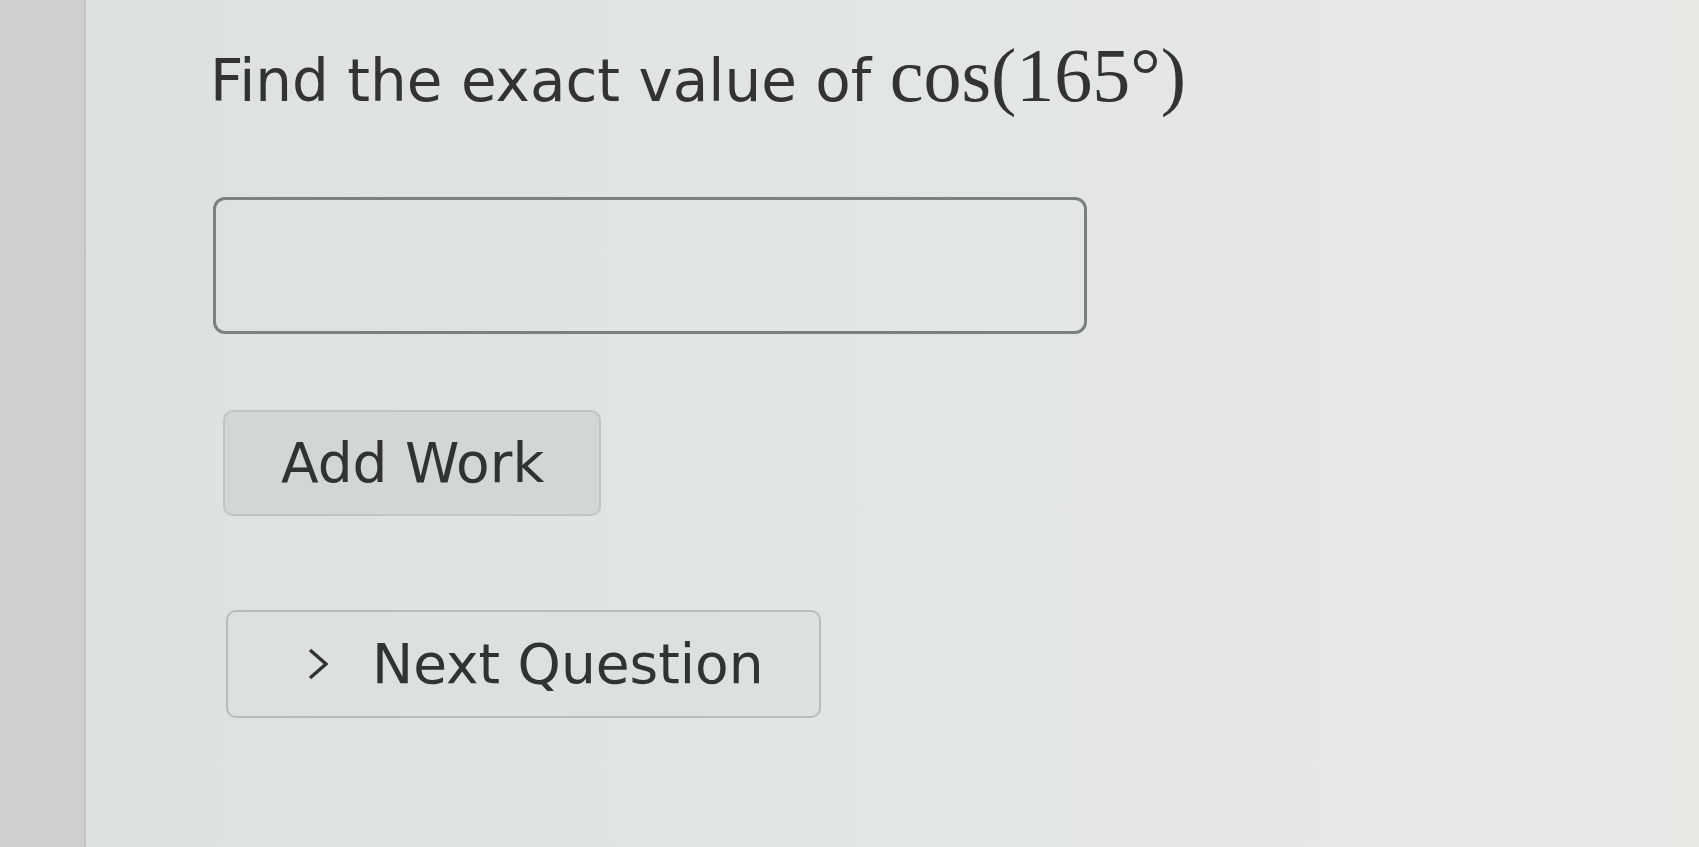 This screenshot has height=847, width=1699. What do you see at coordinates (412, 463) in the screenshot?
I see `add-work-button: Add Work` at bounding box center [412, 463].